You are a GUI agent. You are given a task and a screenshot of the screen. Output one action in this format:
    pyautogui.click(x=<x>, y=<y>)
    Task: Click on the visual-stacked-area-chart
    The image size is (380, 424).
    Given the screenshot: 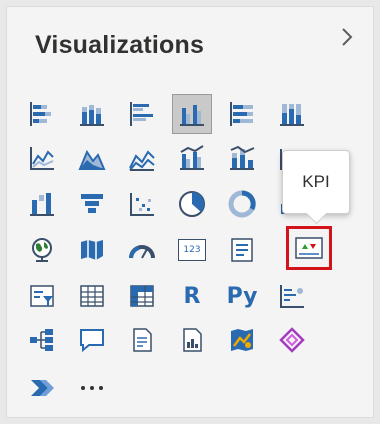 What is the action you would take?
    pyautogui.click(x=142, y=158)
    